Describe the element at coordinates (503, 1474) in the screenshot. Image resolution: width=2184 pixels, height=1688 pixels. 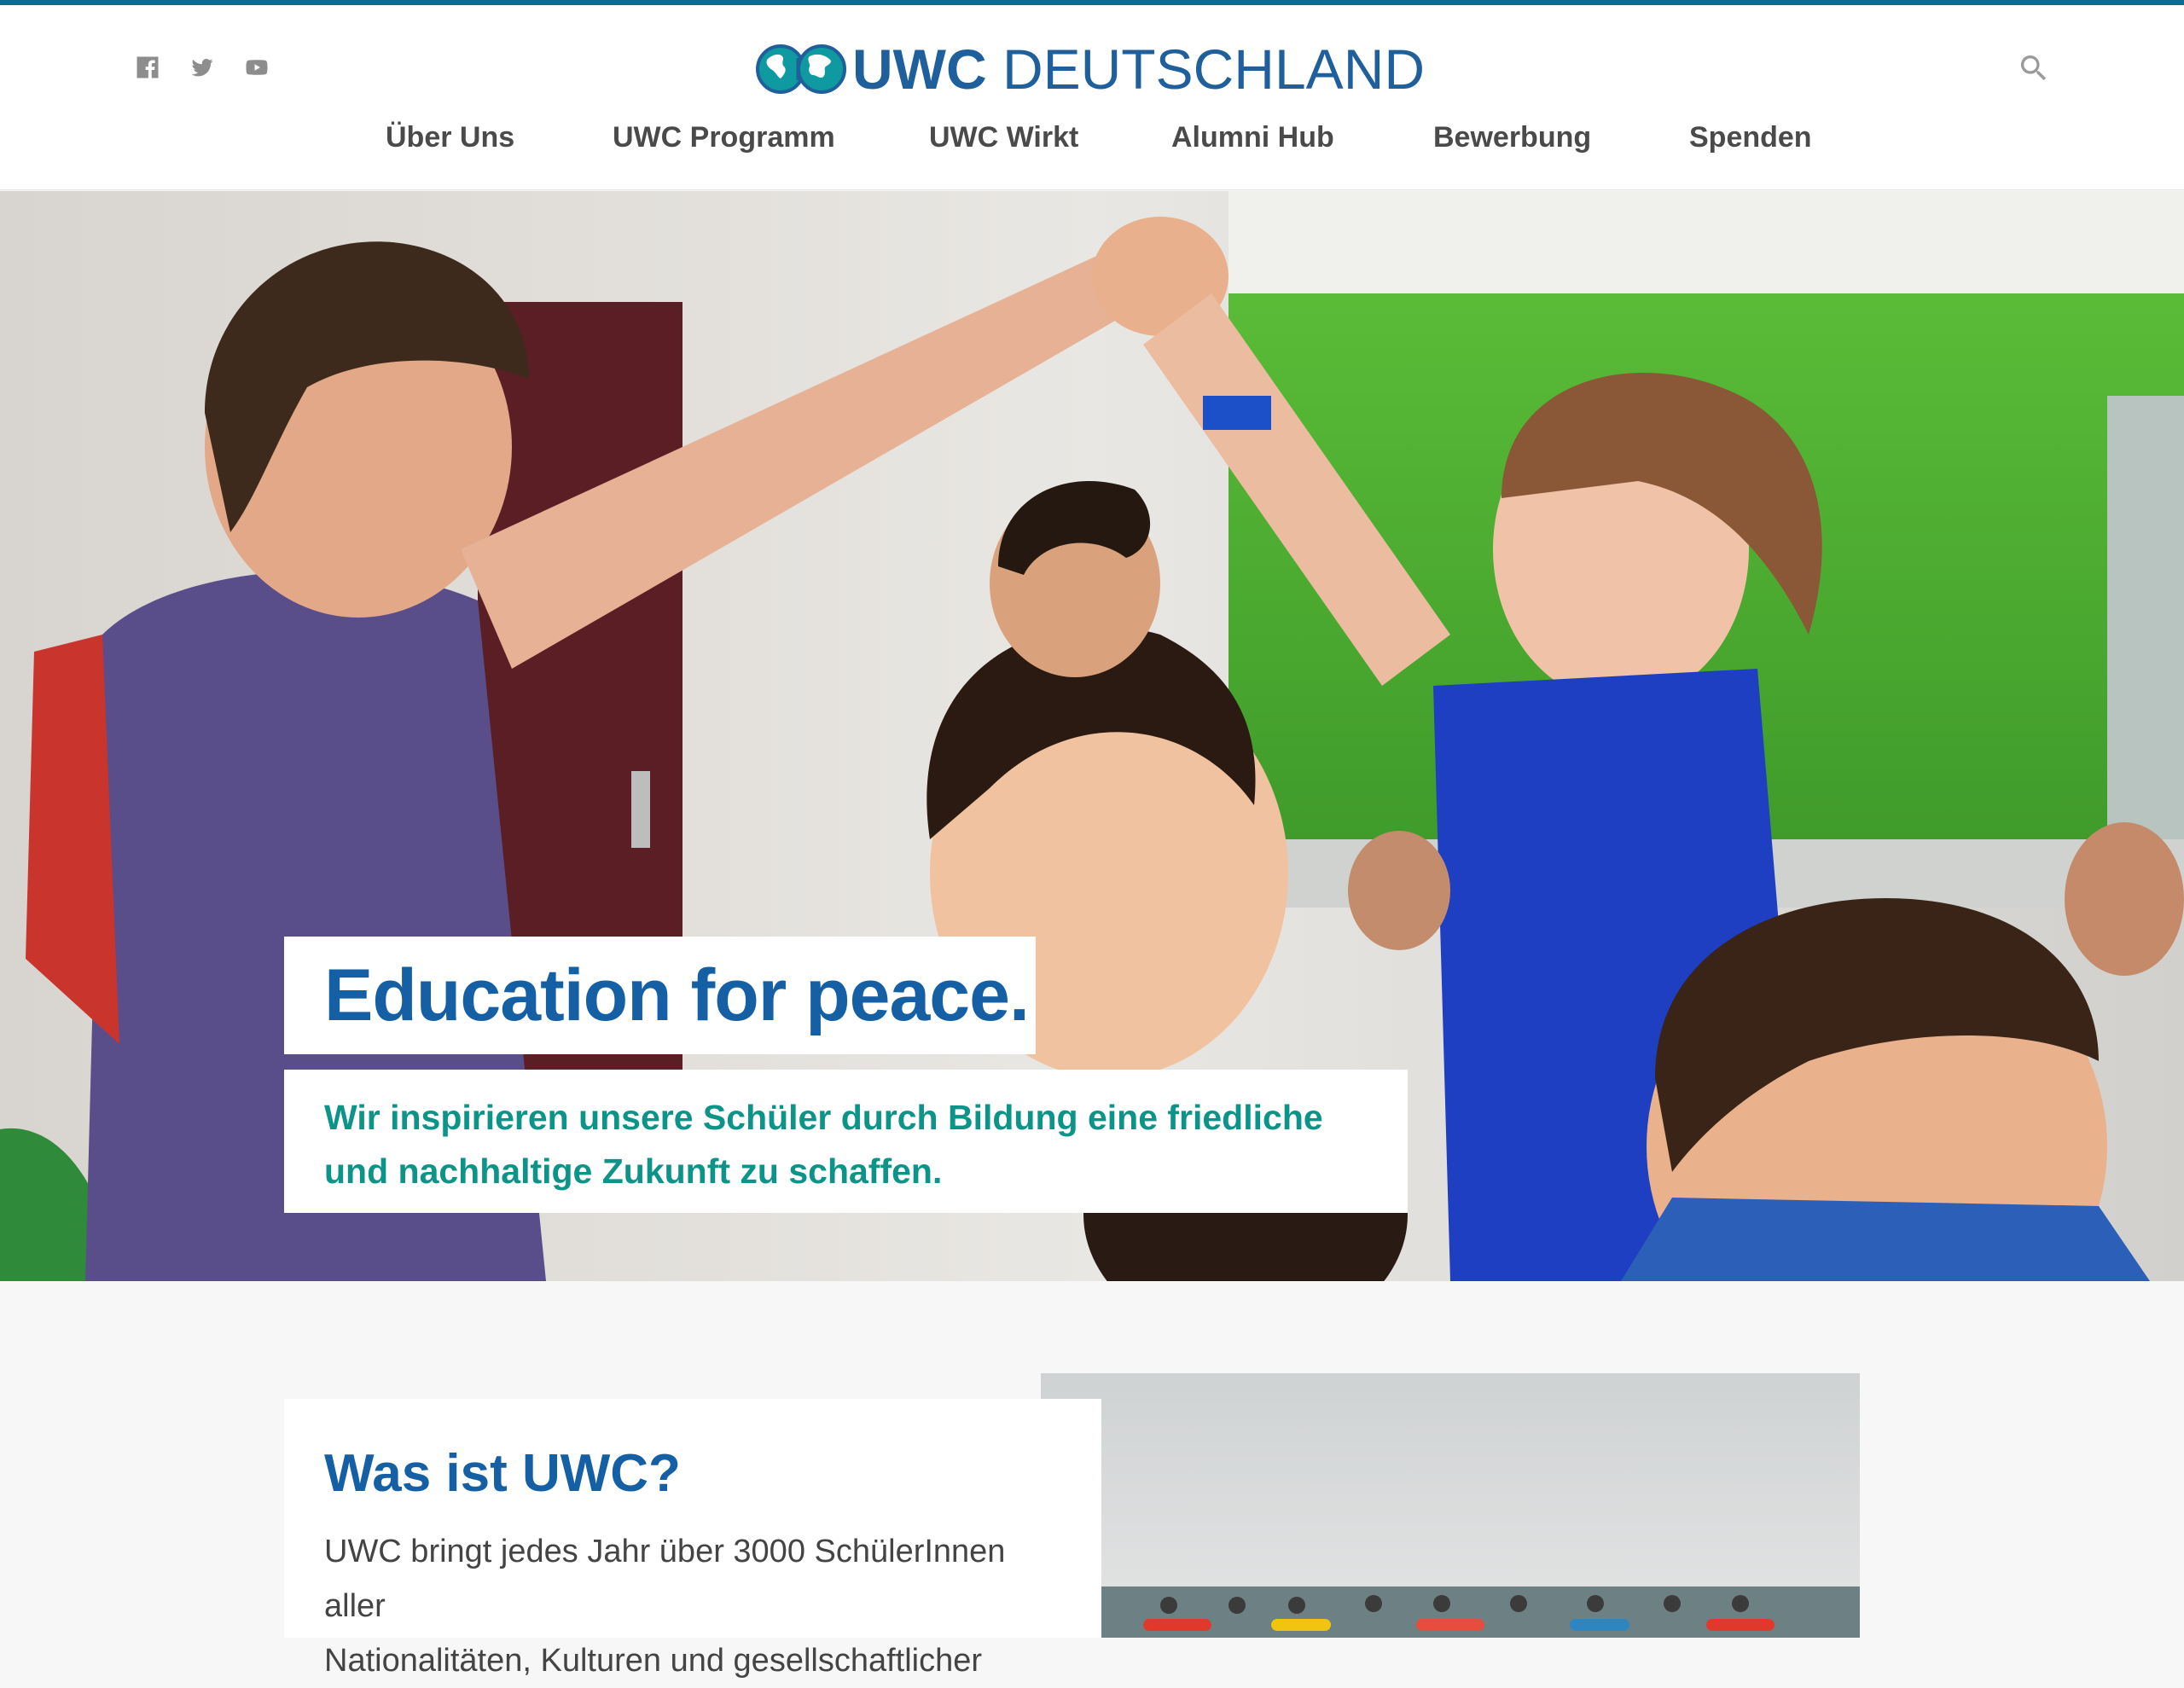
I see `section-heading: Was ist UWC?` at that location.